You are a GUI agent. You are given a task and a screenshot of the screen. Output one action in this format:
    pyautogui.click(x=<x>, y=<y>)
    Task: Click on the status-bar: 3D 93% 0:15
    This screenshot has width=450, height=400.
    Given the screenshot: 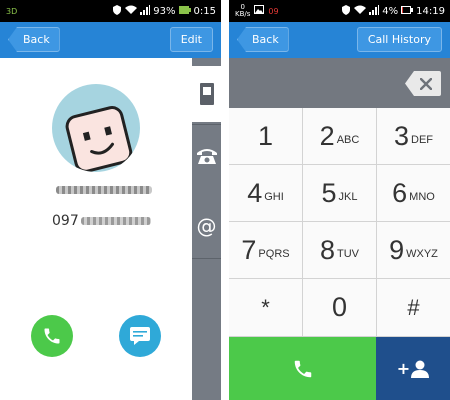 What is the action you would take?
    pyautogui.click(x=110, y=11)
    